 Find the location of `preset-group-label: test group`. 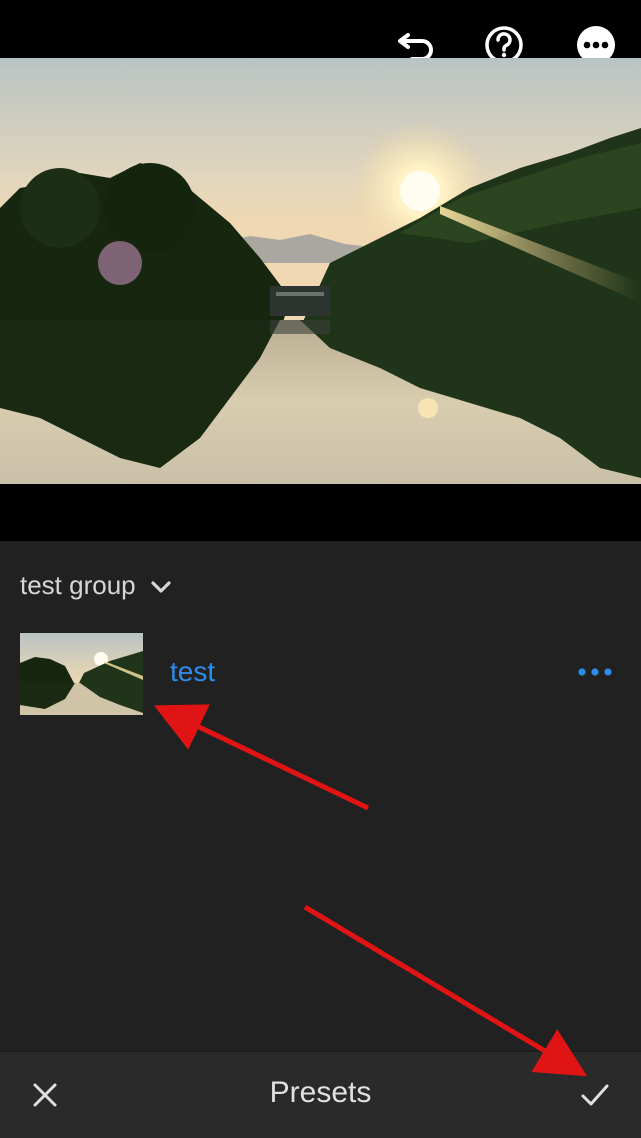

preset-group-label: test group is located at coordinates (78, 584).